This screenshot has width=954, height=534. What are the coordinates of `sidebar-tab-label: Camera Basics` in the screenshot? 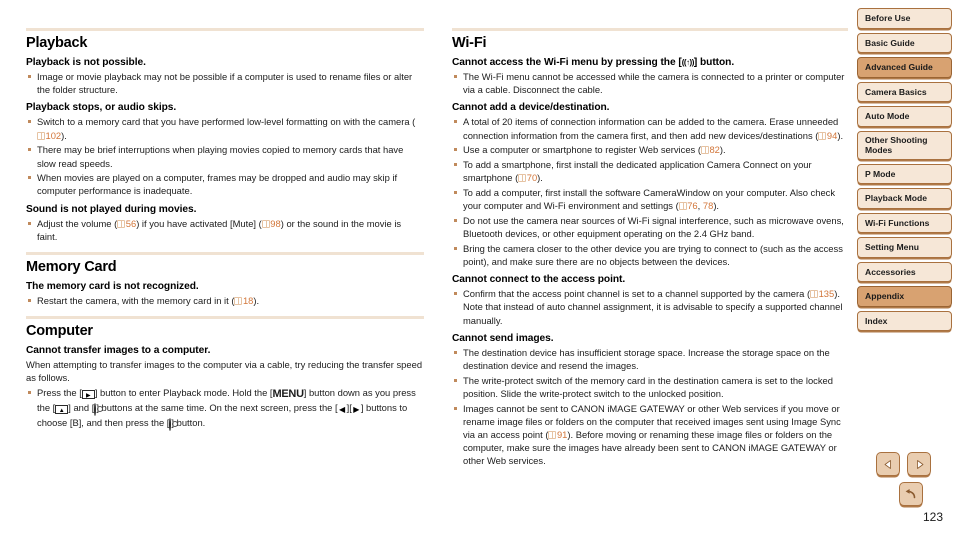 It's located at (896, 91).